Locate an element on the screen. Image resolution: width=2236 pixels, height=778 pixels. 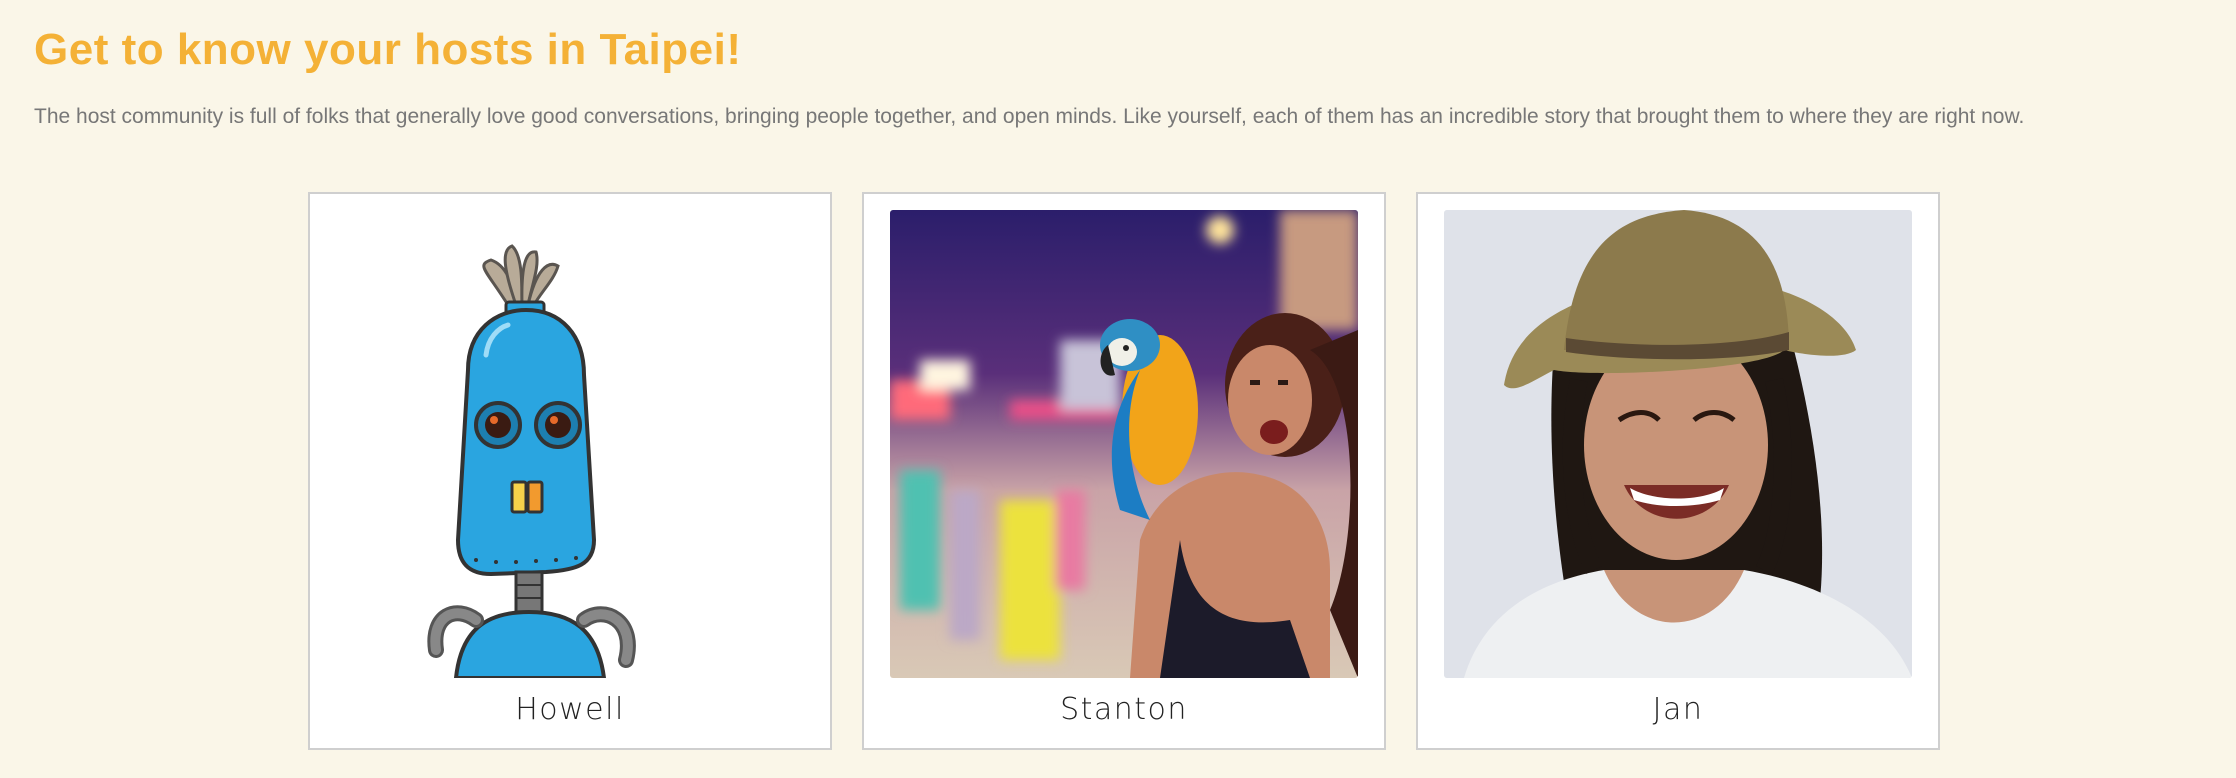
page-title: Get to know your hosts in Taipei! is located at coordinates (388, 49).